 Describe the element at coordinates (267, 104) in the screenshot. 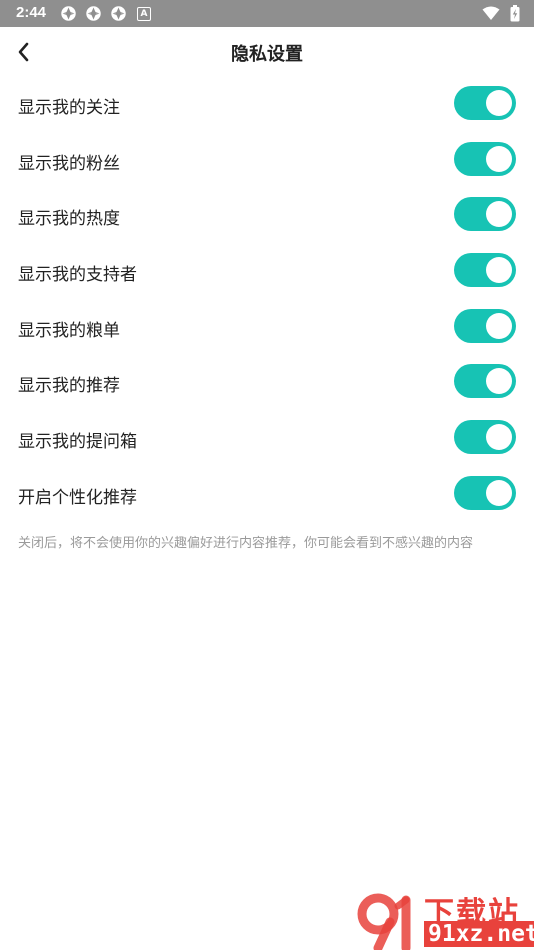

I see `setting-row-show-following: 显示我的关注` at that location.